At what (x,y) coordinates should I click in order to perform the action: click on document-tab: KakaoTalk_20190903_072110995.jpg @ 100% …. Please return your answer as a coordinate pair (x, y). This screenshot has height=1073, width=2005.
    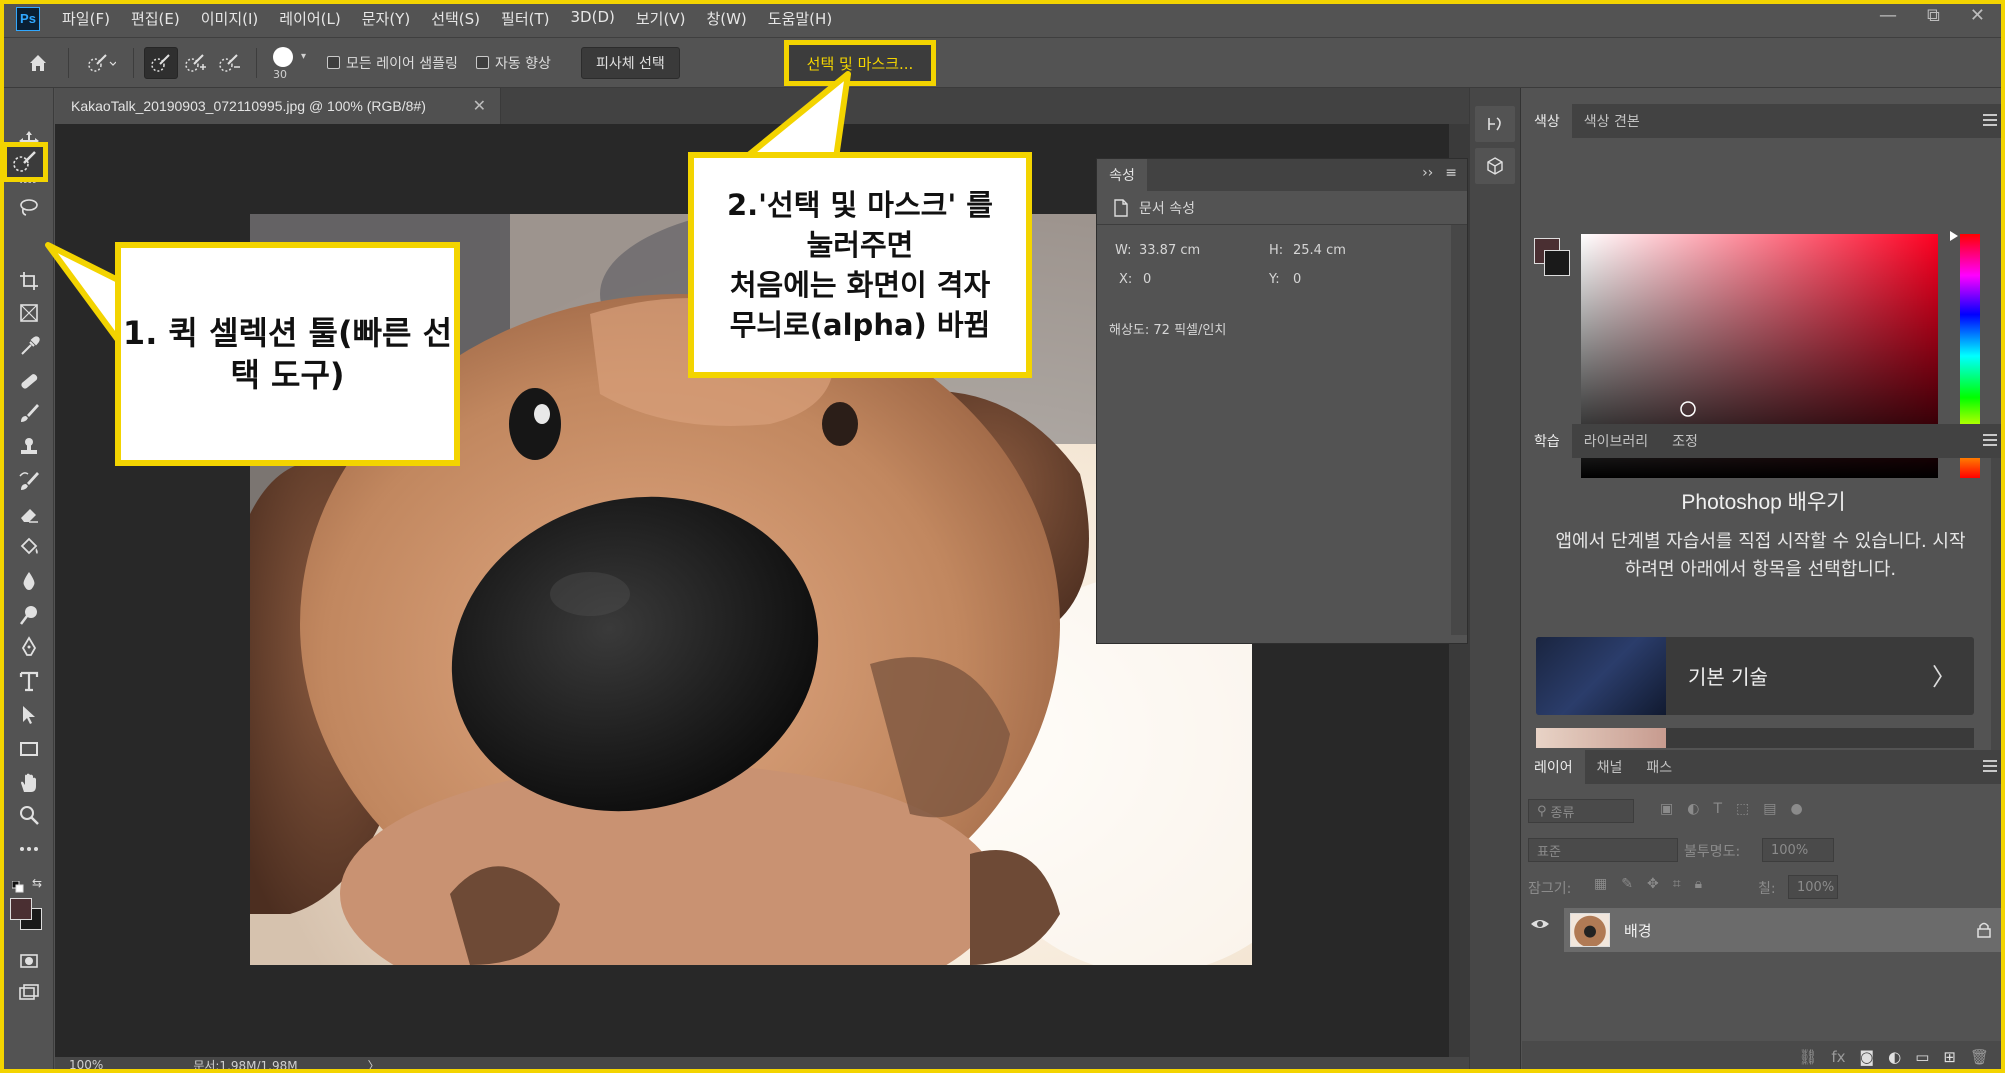
    Looking at the image, I should click on (278, 106).